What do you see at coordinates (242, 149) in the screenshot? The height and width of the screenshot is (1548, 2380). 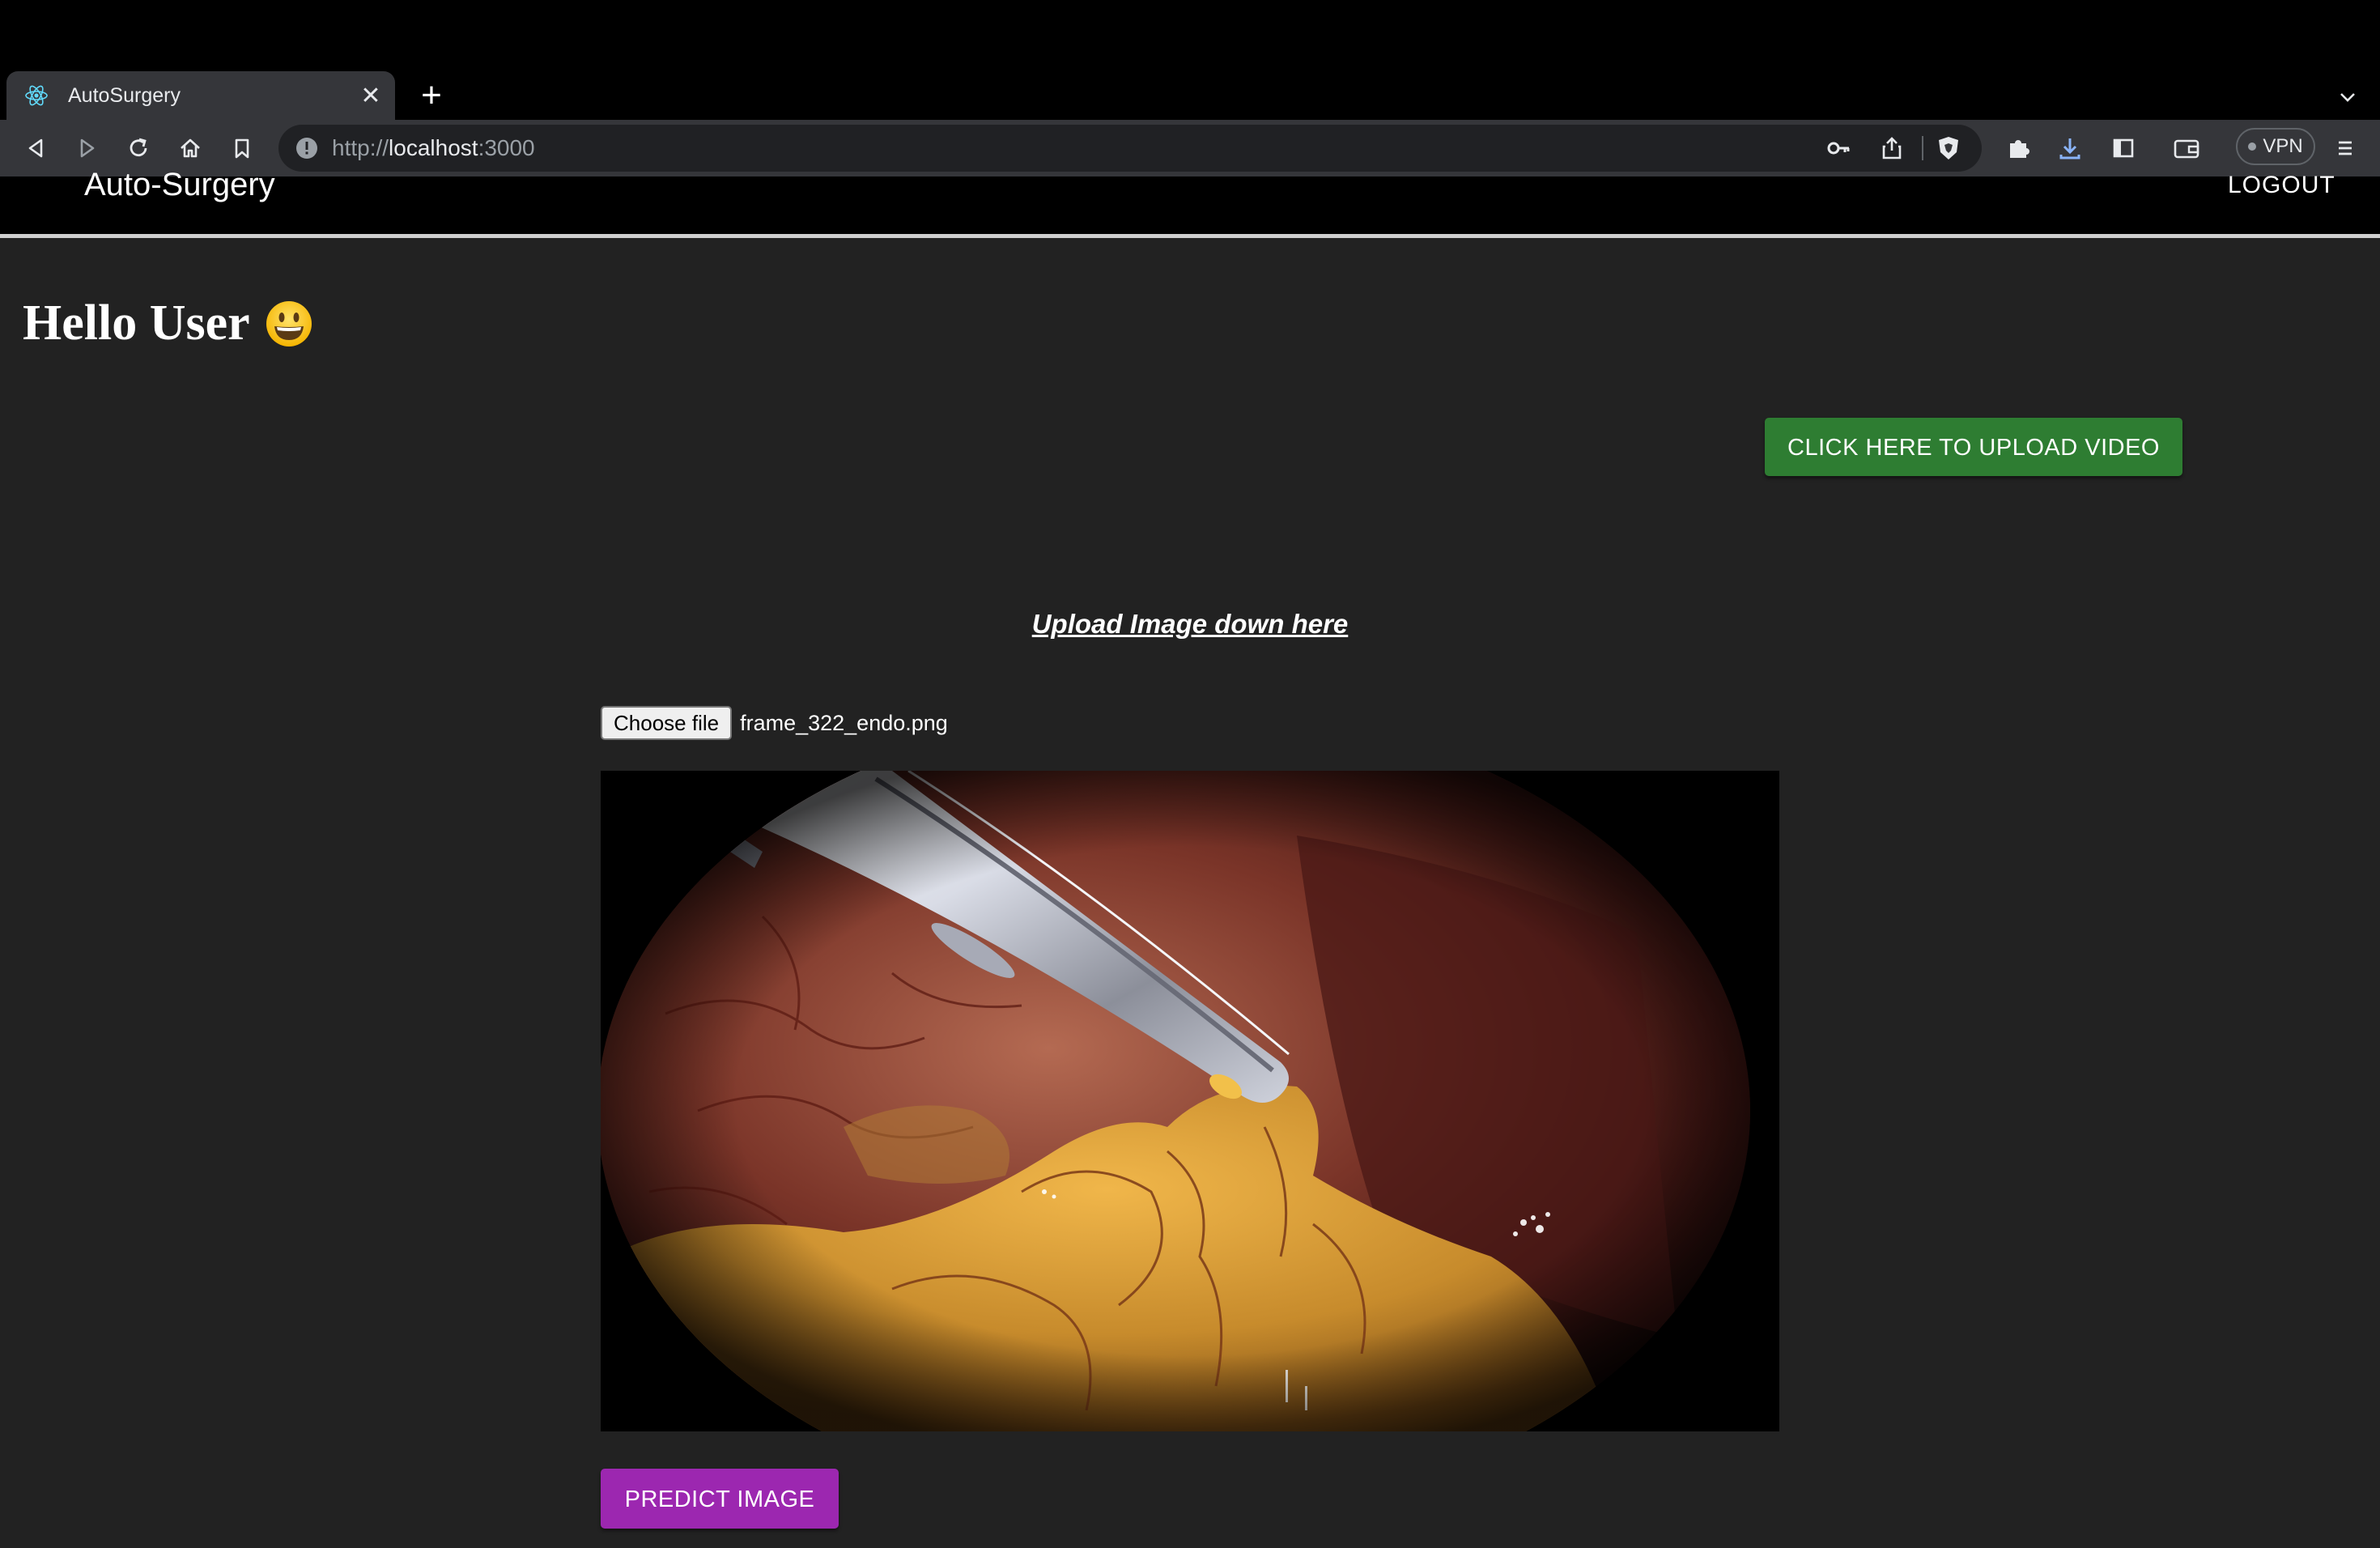 I see `bookmark-icon` at bounding box center [242, 149].